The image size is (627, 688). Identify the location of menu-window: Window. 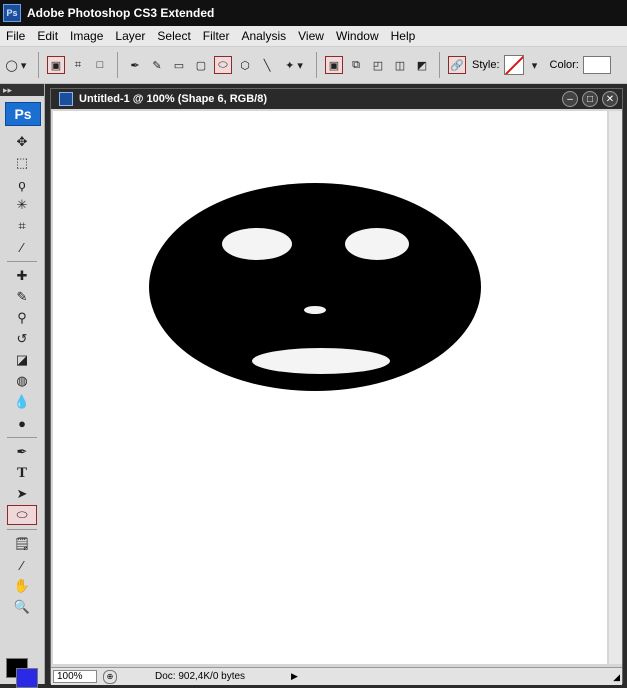
(357, 36).